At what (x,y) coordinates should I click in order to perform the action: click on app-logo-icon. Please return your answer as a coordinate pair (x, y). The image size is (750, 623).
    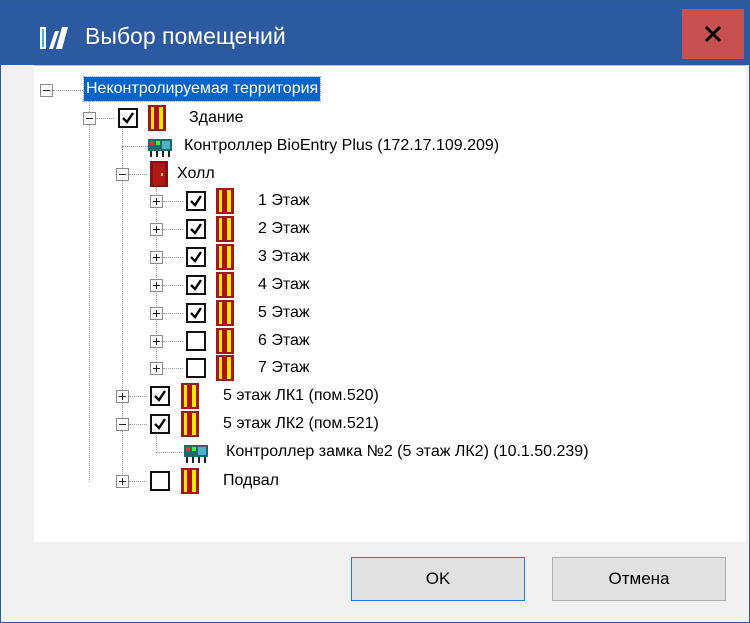
    Looking at the image, I should click on (54, 38).